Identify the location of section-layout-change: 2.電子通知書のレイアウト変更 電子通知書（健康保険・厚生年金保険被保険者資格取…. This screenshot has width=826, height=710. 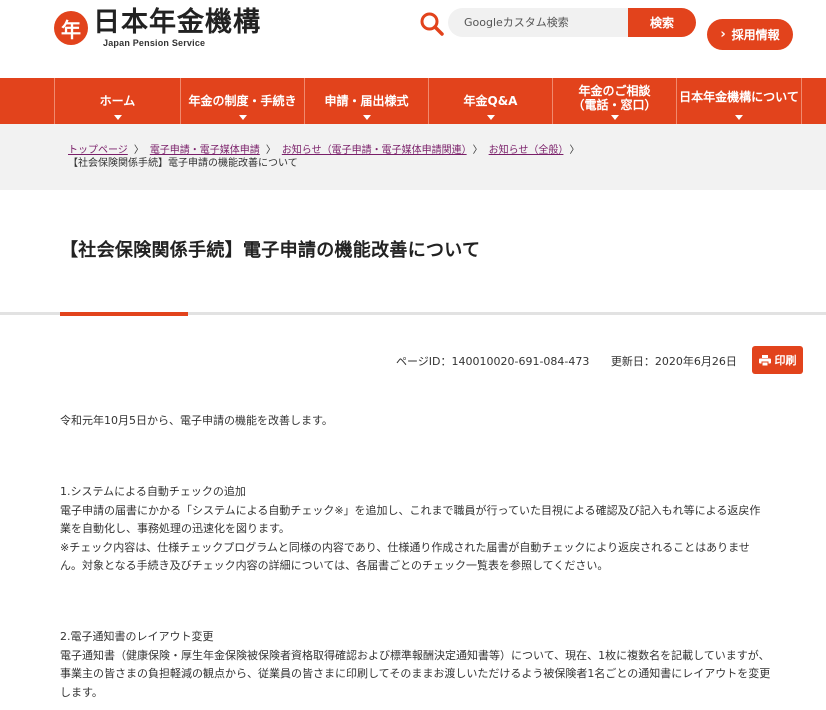
(430, 665).